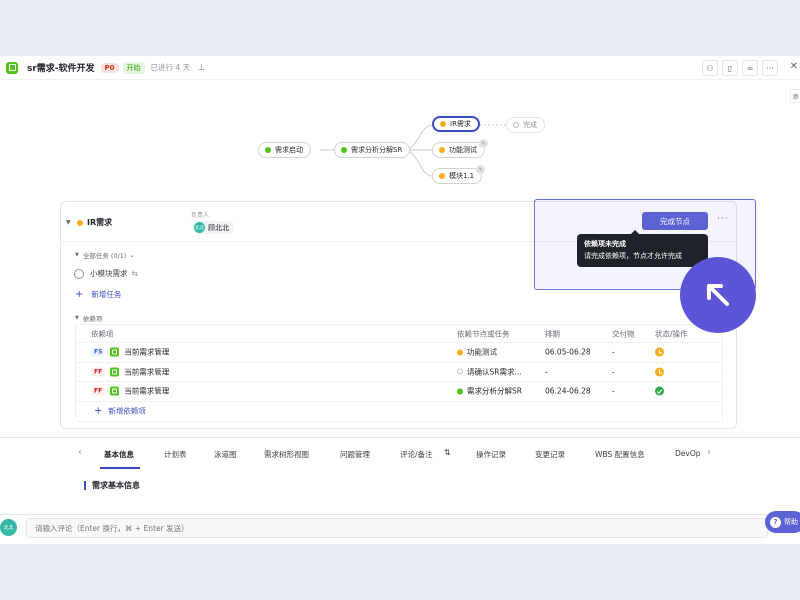  What do you see at coordinates (286, 454) in the screenshot?
I see `tab-tree-view: 需求树形视图` at bounding box center [286, 454].